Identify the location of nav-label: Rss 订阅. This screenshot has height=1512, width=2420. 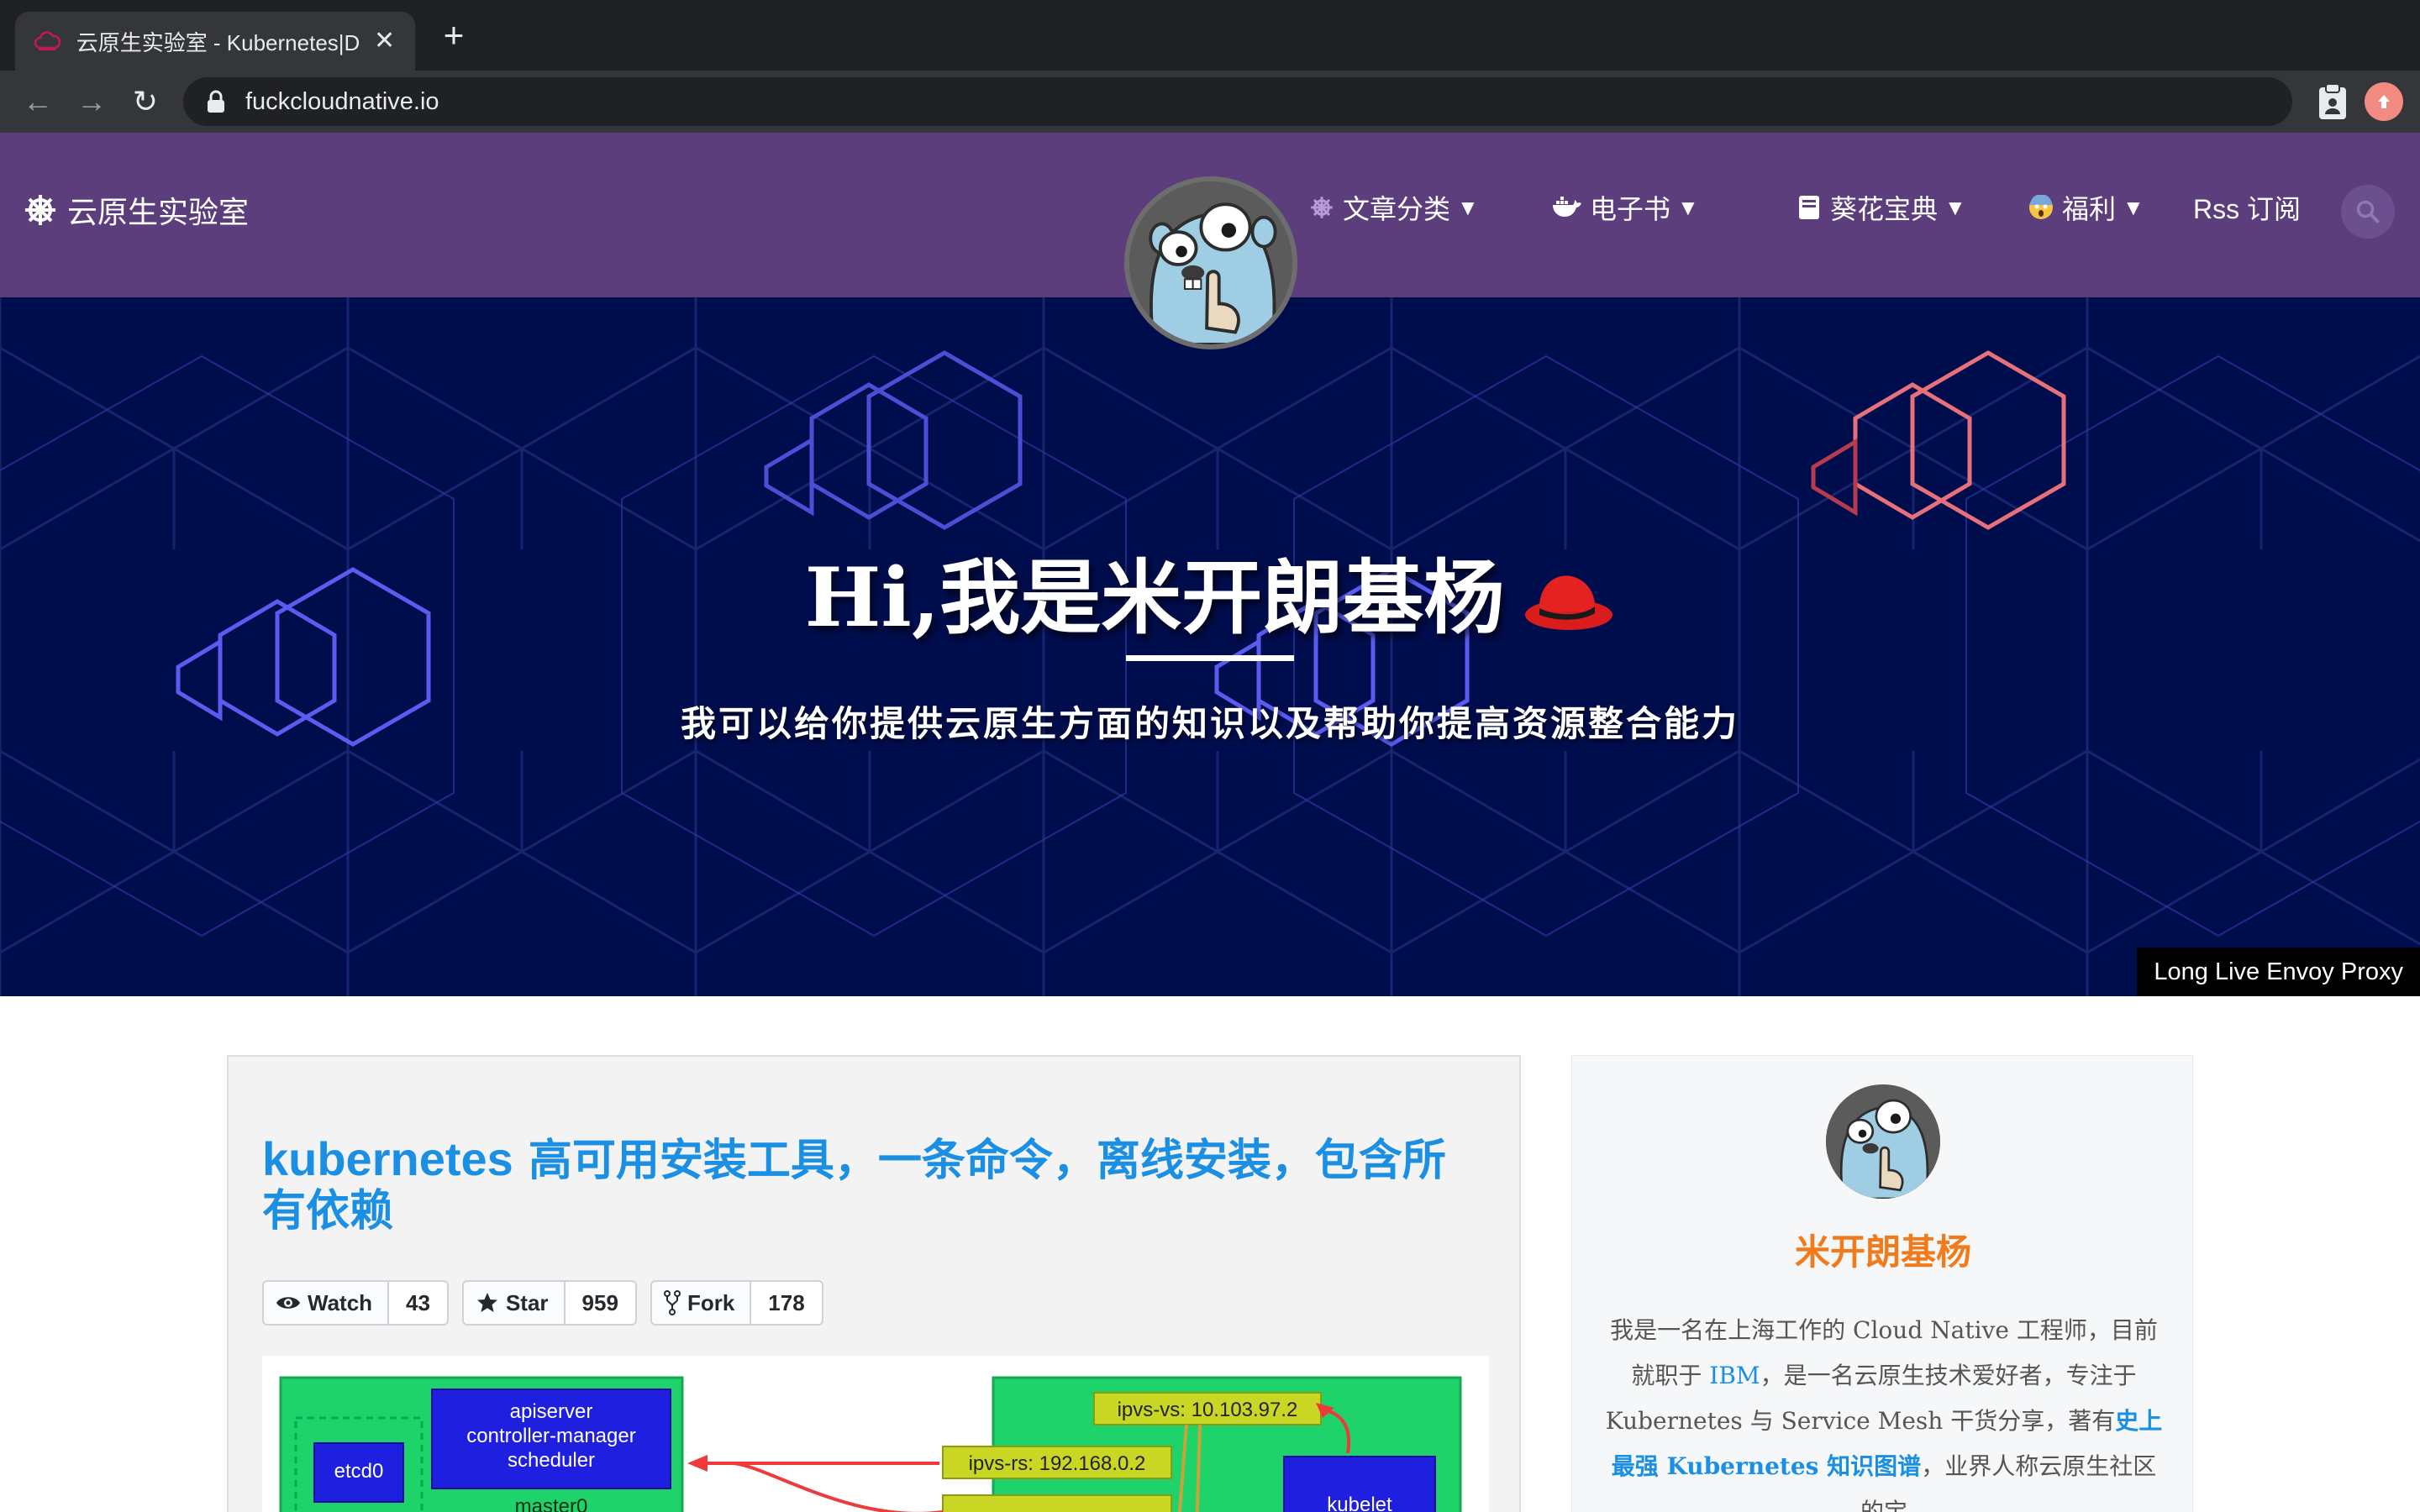
(2247, 209).